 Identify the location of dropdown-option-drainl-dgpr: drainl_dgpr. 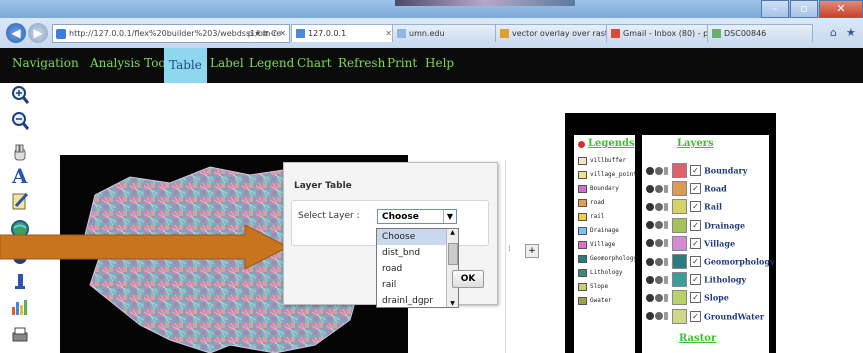
(411, 300).